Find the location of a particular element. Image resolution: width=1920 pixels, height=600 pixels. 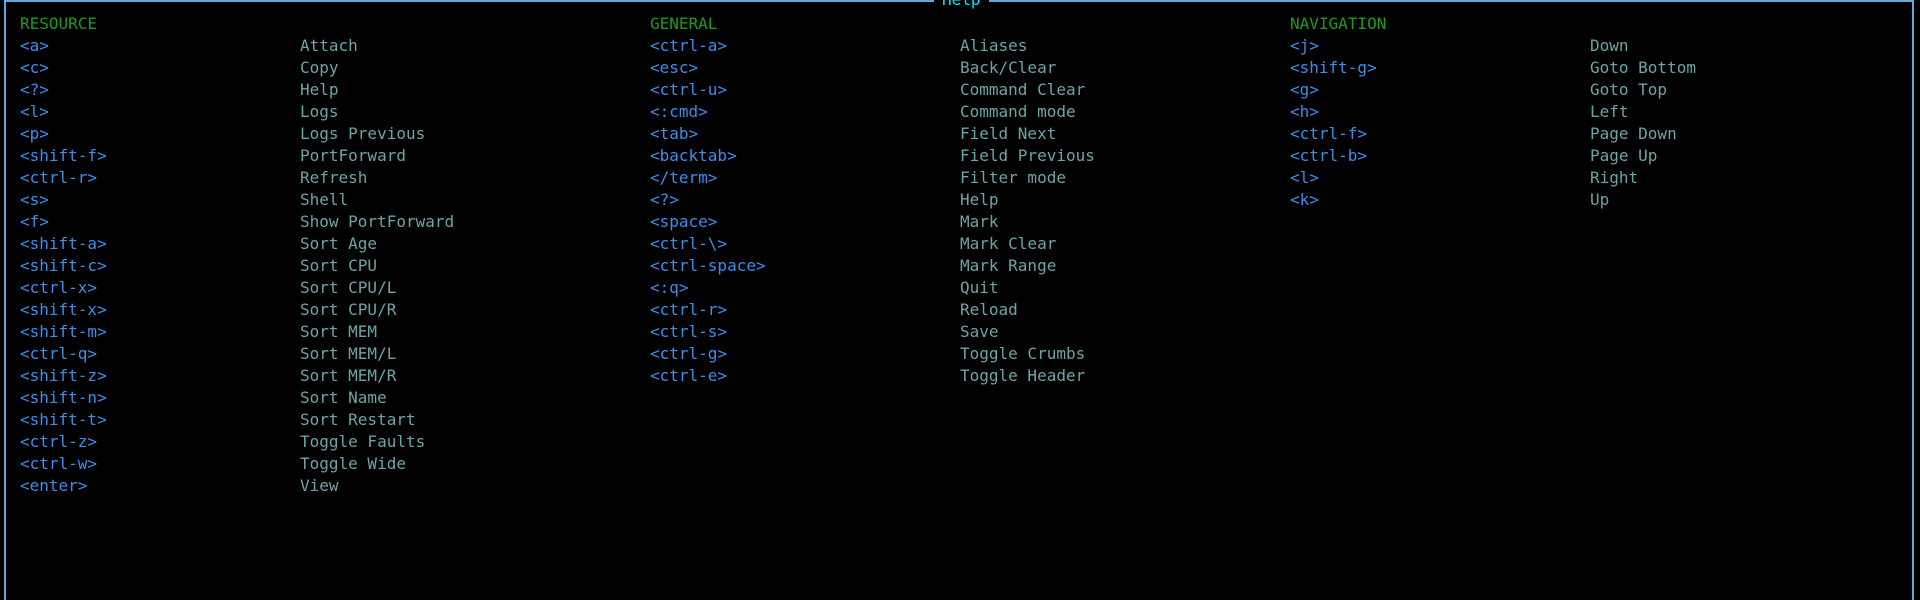

shortcut-description: Sort CPU is located at coordinates (339, 265).